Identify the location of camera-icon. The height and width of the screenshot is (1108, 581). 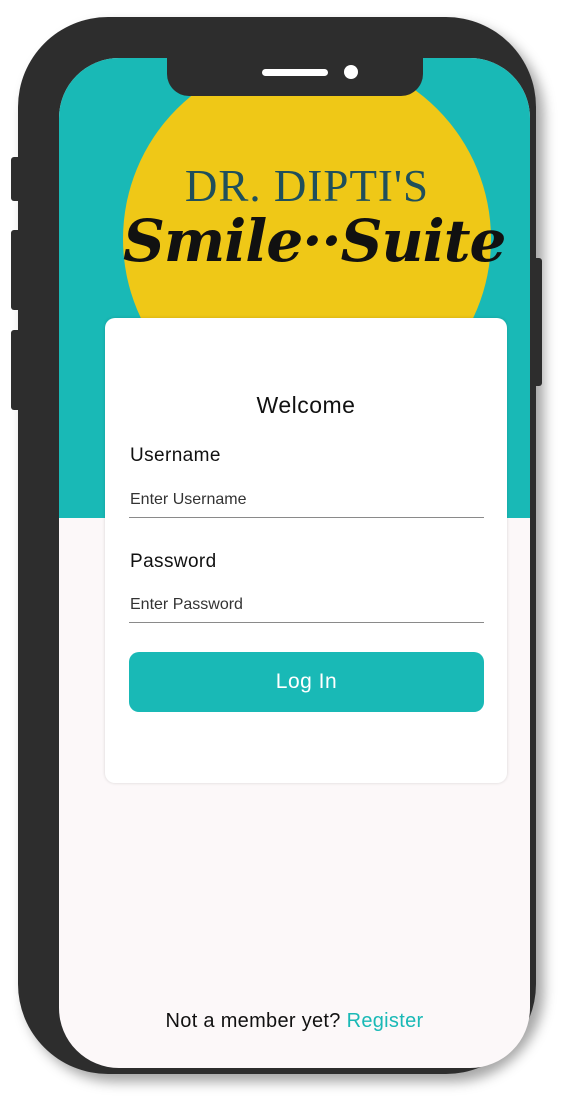
(351, 72).